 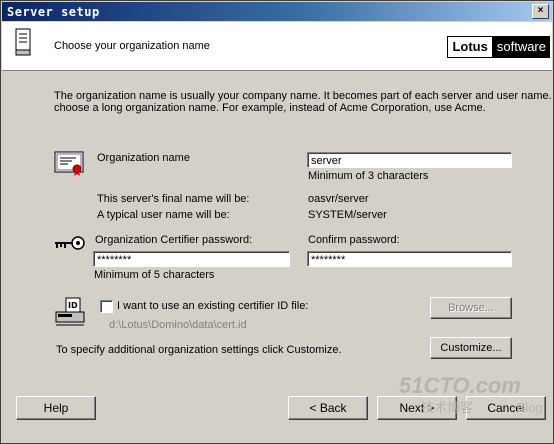 What do you see at coordinates (70, 313) in the screenshot?
I see `id-card-icon: ID` at bounding box center [70, 313].